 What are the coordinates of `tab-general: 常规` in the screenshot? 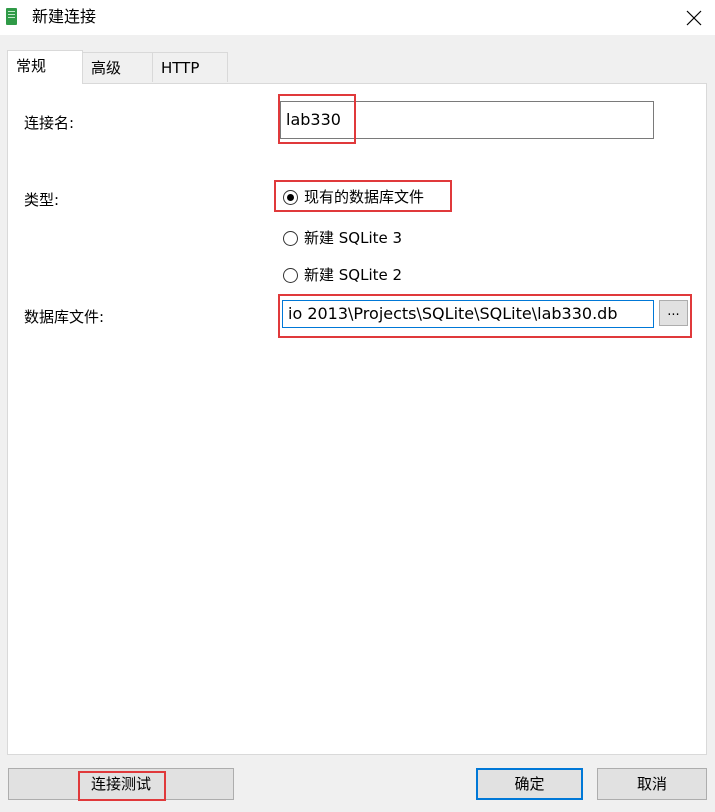 It's located at (45, 67).